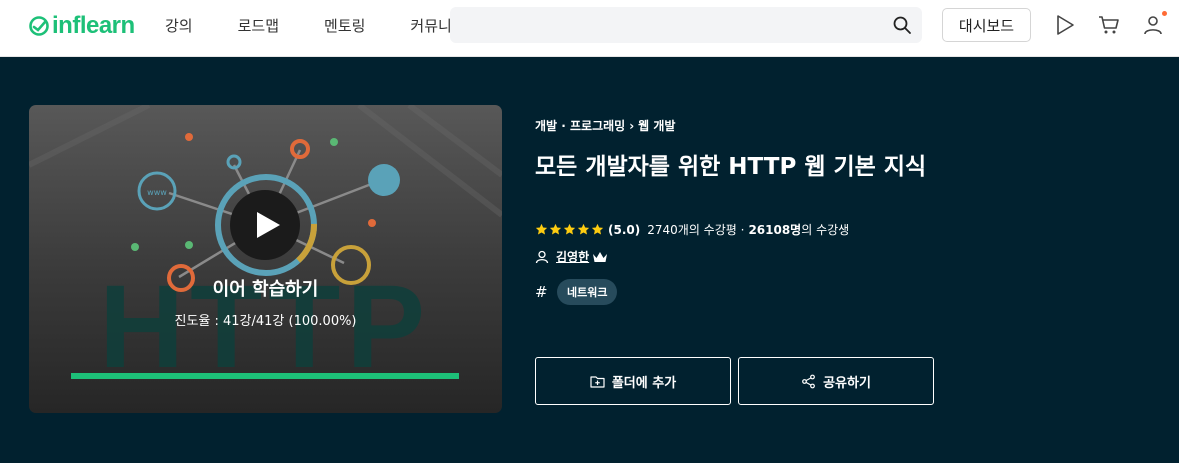 The width and height of the screenshot is (1179, 463). What do you see at coordinates (662, 230) in the screenshot?
I see `reviews-count: 2740` at bounding box center [662, 230].